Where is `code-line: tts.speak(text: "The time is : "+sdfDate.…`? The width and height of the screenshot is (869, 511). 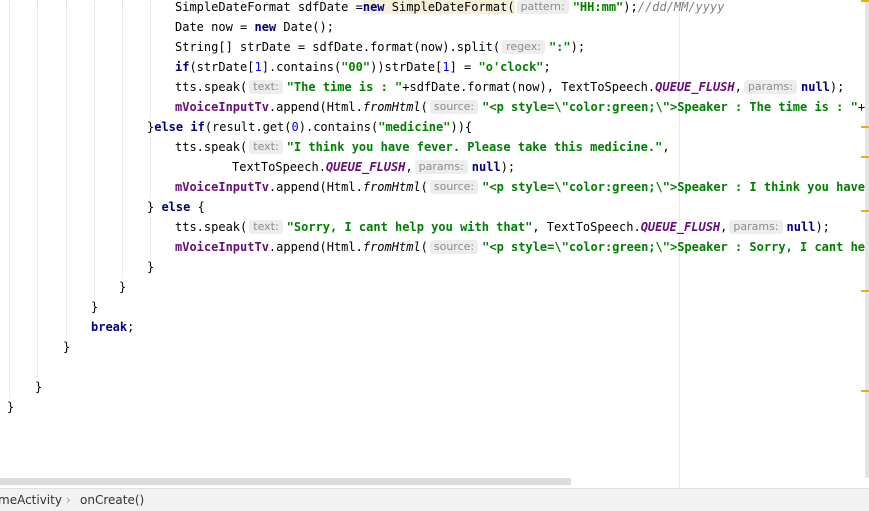 code-line: tts.speak(text: "The time is : "+sdfDate.… is located at coordinates (509, 87).